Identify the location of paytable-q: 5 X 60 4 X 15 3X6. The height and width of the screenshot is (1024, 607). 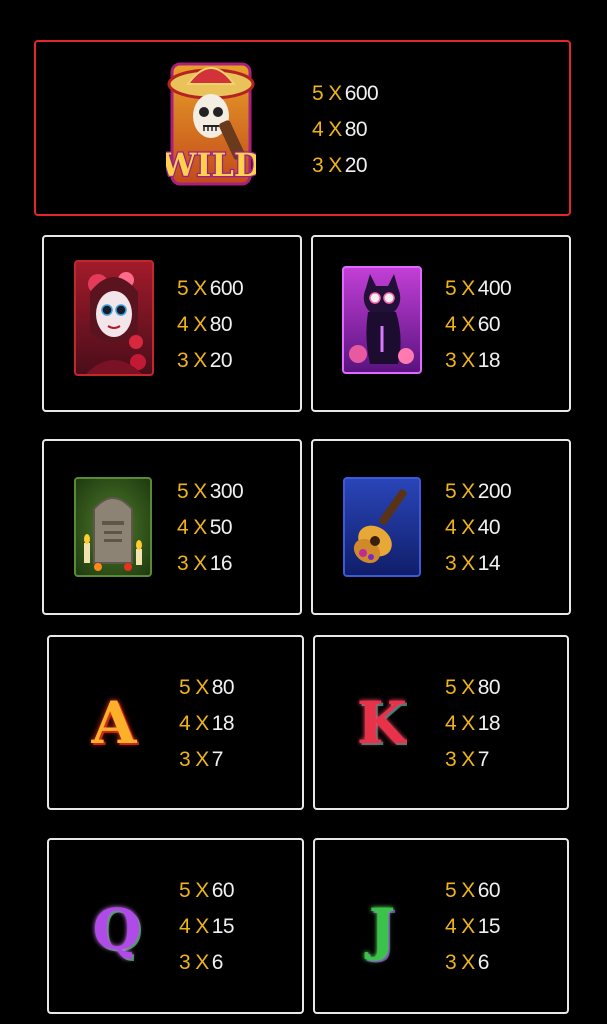
(207, 927).